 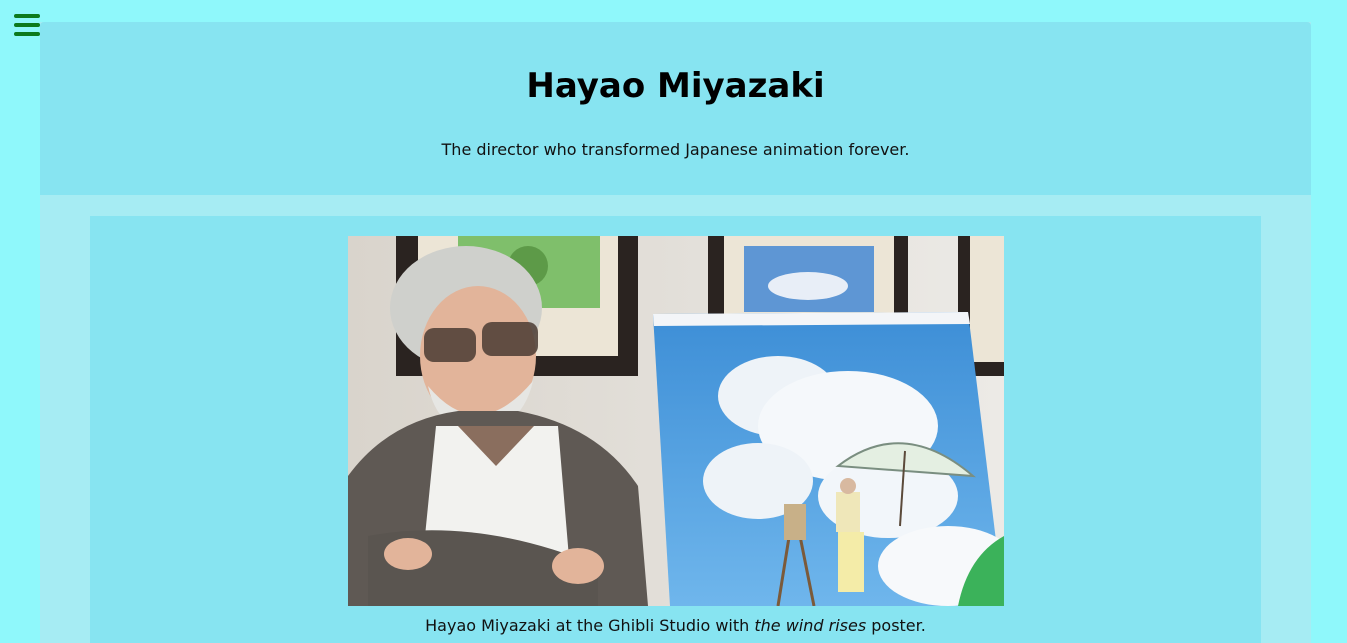 What do you see at coordinates (810, 625) in the screenshot?
I see `caption-film-title: the wind rises` at bounding box center [810, 625].